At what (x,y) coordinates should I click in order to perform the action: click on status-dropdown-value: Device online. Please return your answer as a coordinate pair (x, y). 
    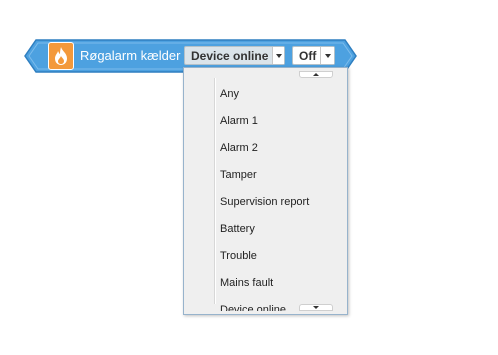
    Looking at the image, I should click on (230, 55).